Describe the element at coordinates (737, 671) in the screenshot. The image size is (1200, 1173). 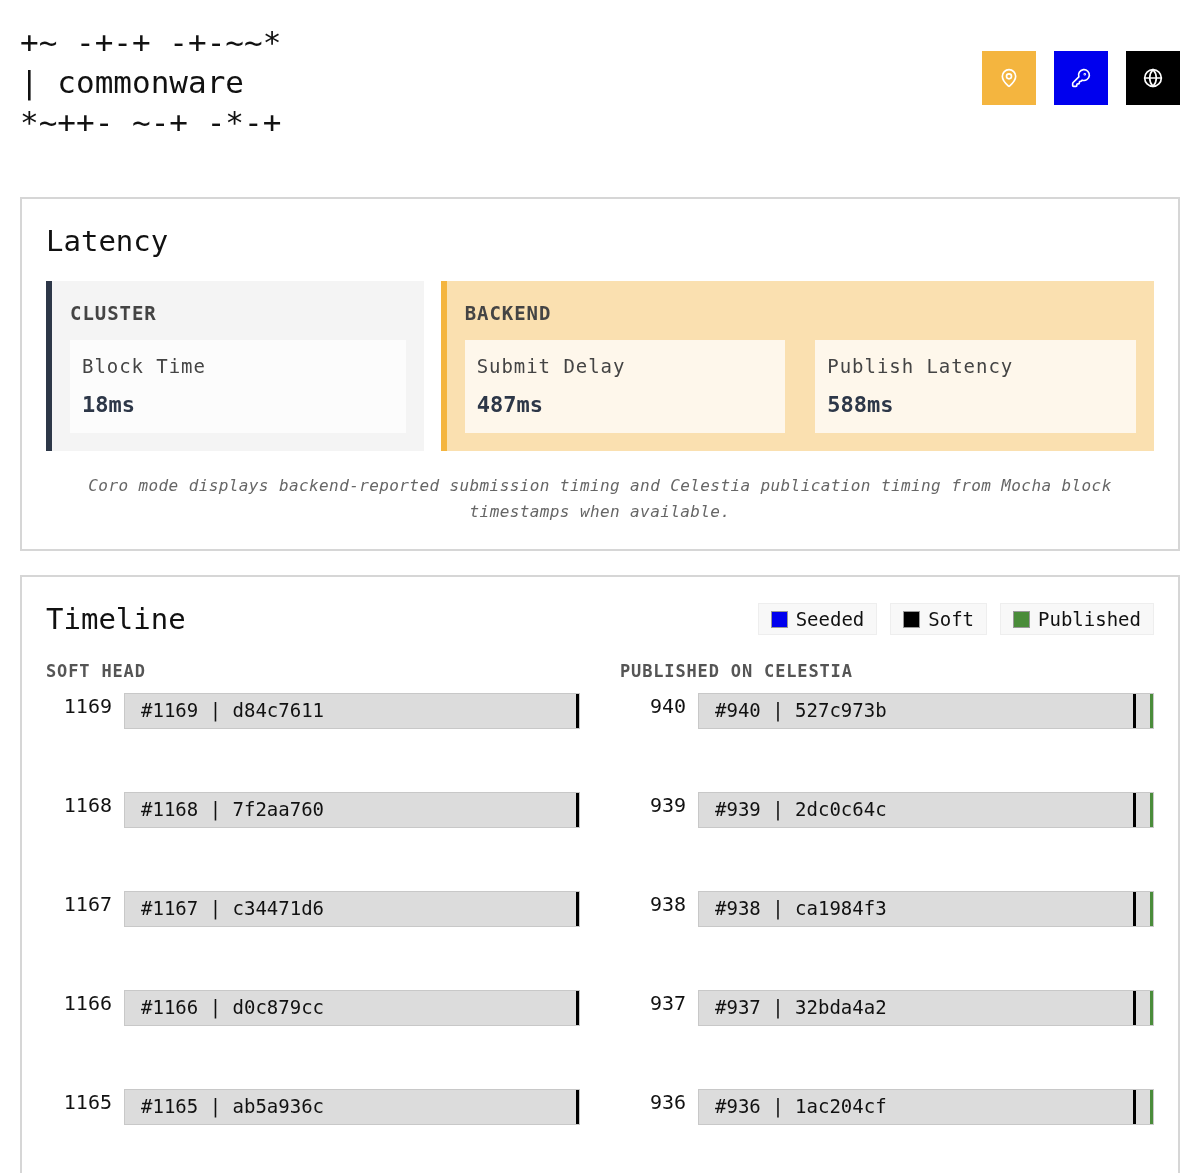
I see `column-heading: PUBLISHED ON CELESTIA` at that location.